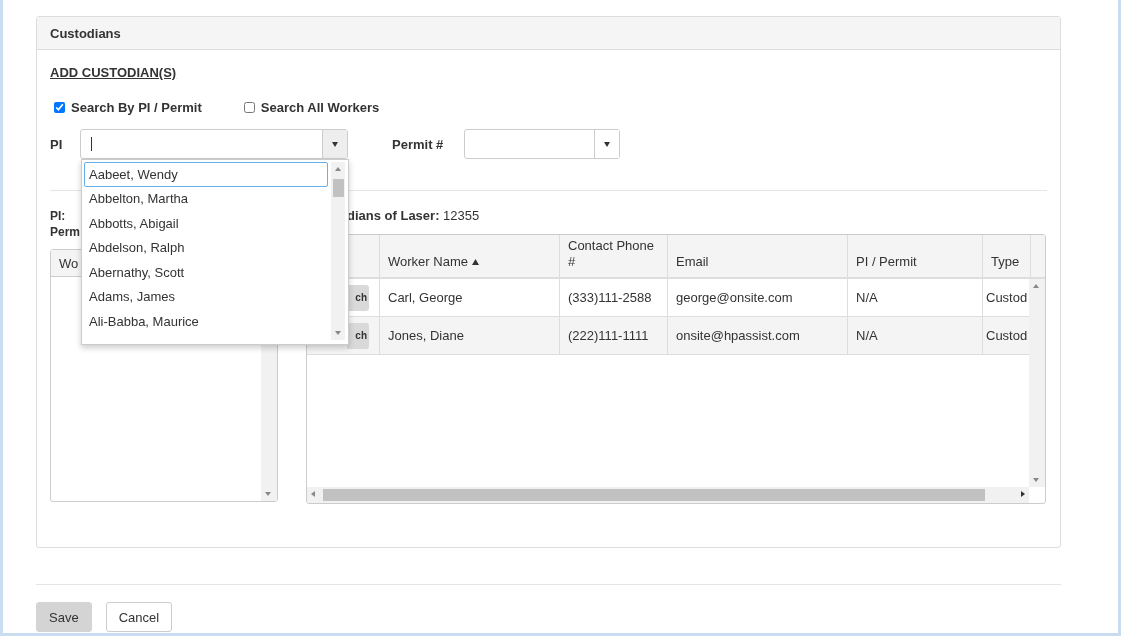 The image size is (1121, 636). I want to click on permit-combobox, so click(542, 144).